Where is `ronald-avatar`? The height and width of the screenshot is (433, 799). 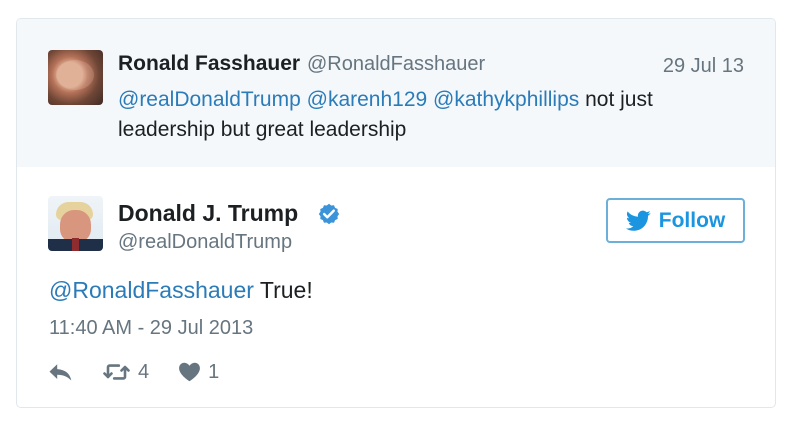
ronald-avatar is located at coordinates (75, 77).